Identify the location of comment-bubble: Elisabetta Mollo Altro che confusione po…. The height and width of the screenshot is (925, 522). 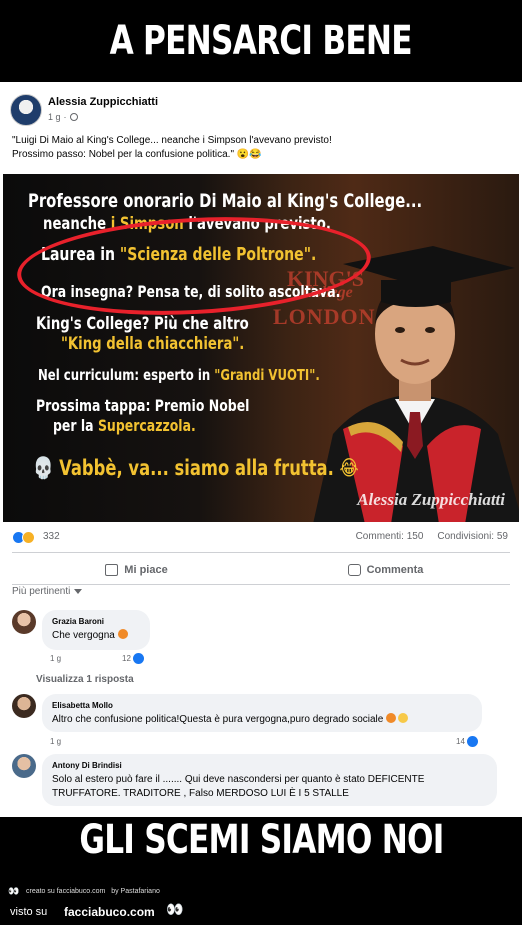
(262, 713).